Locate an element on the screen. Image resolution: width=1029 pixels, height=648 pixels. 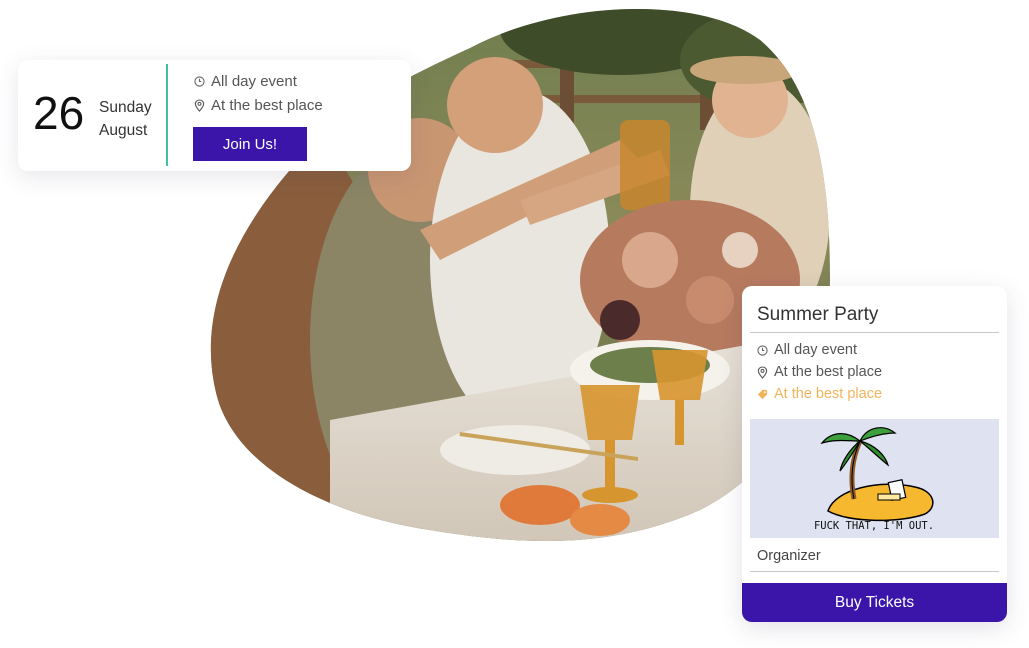
buy-tickets-button: Buy Tickets is located at coordinates (874, 602).